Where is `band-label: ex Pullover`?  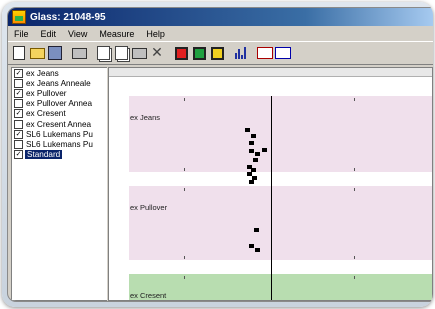
band-label: ex Pullover is located at coordinates (149, 207).